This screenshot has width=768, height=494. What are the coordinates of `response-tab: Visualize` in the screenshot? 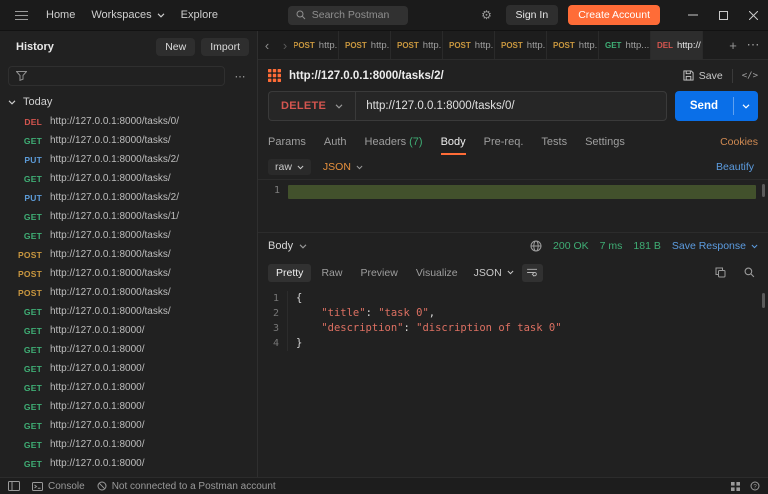 It's located at (437, 273).